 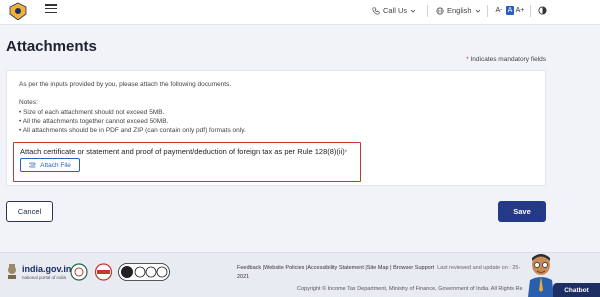 I want to click on footer-link-feedback: Feedback, so click(x=249, y=268).